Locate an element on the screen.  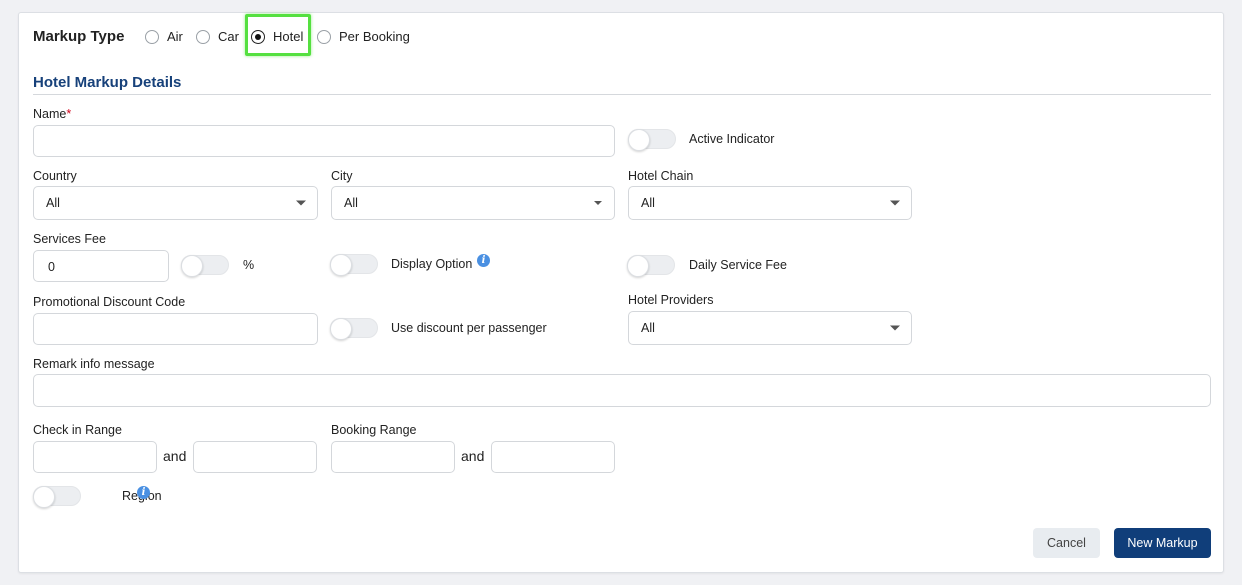
cancel-button: Cancel is located at coordinates (1066, 543).